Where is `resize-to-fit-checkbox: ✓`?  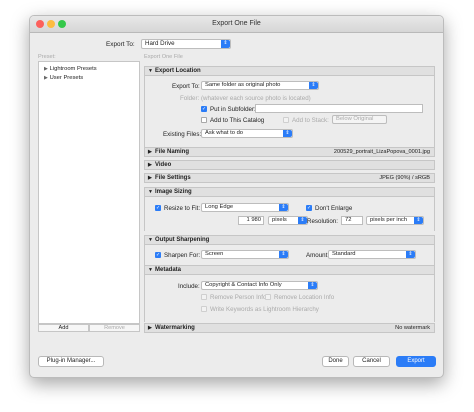 resize-to-fit-checkbox: ✓ is located at coordinates (158, 208).